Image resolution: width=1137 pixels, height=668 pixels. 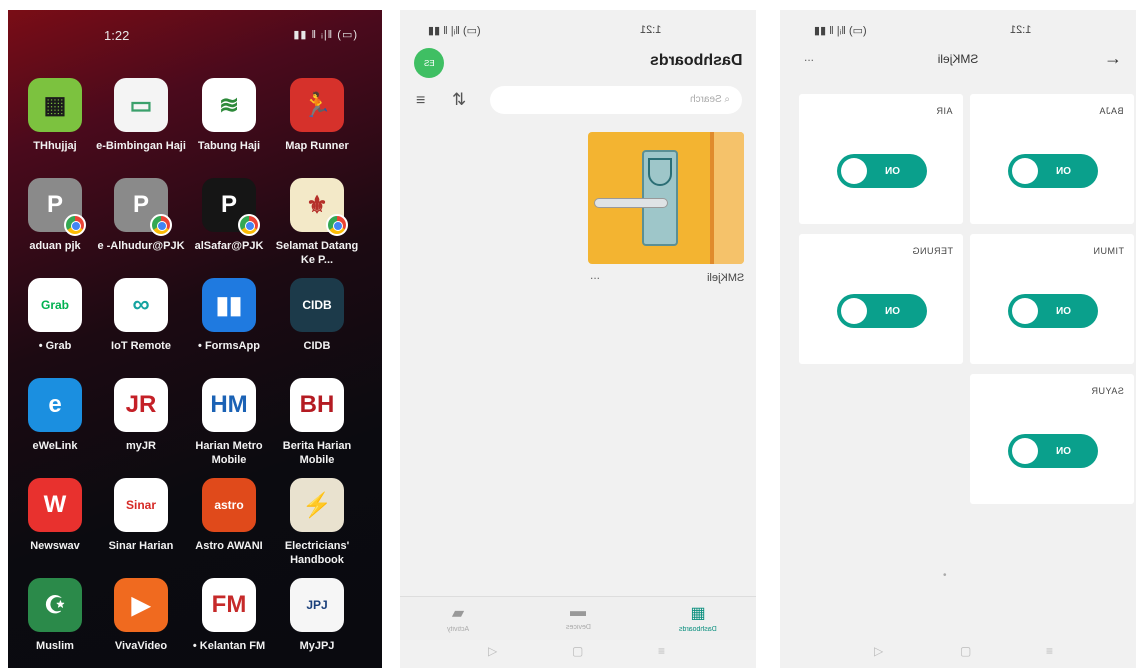 I want to click on app-map-runner: 🏃 Map Runner, so click(x=317, y=115).